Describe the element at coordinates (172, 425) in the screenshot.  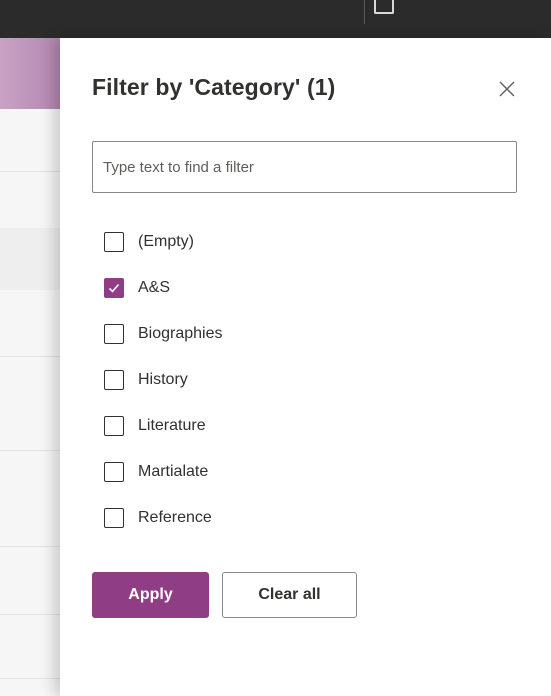
I see `filter-option-label: Literature` at that location.